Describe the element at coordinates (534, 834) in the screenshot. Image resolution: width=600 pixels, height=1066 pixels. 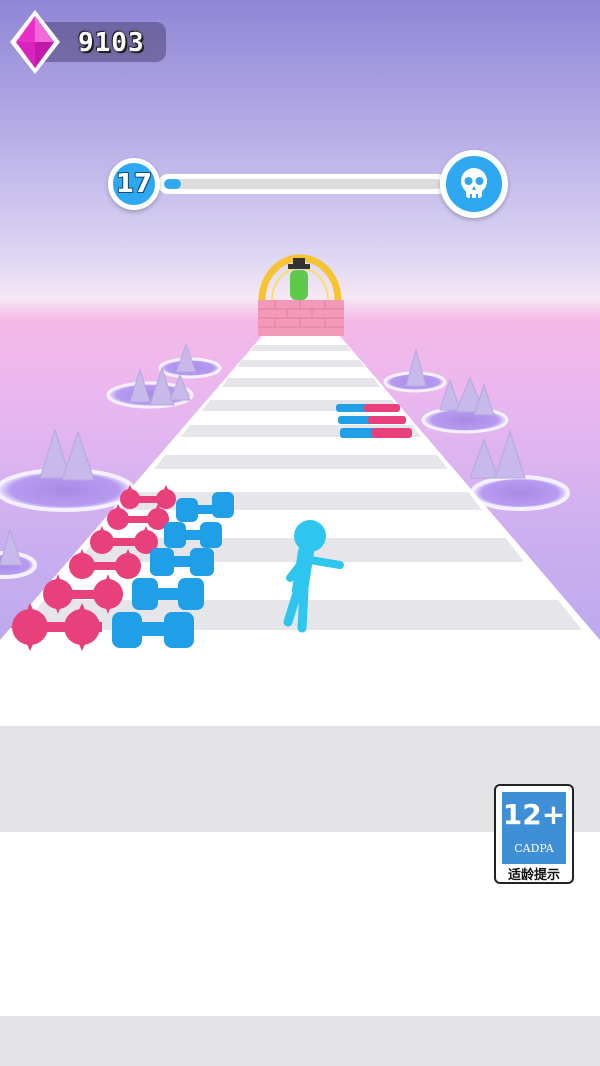
I see `age-rating-badge: 12+ CADPA 适龄提示` at that location.